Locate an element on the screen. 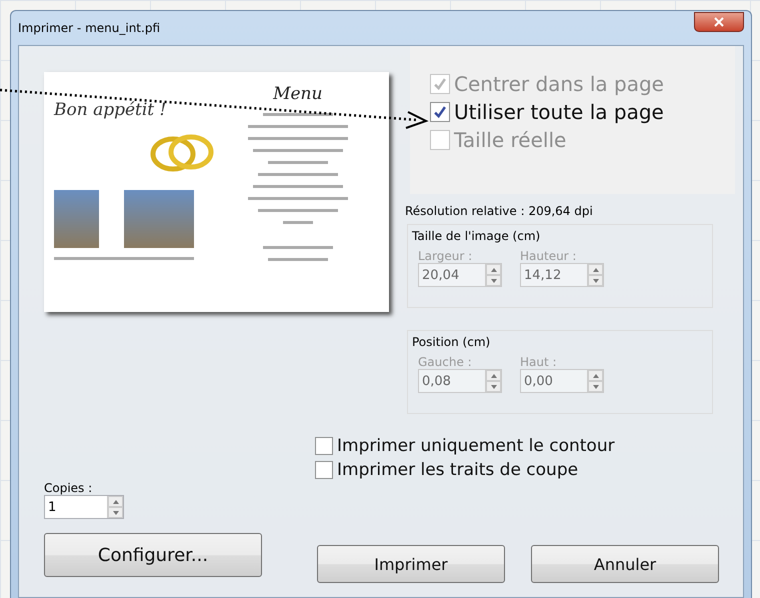 The width and height of the screenshot is (760, 598). spinner-arrows-icon is located at coordinates (115, 507).